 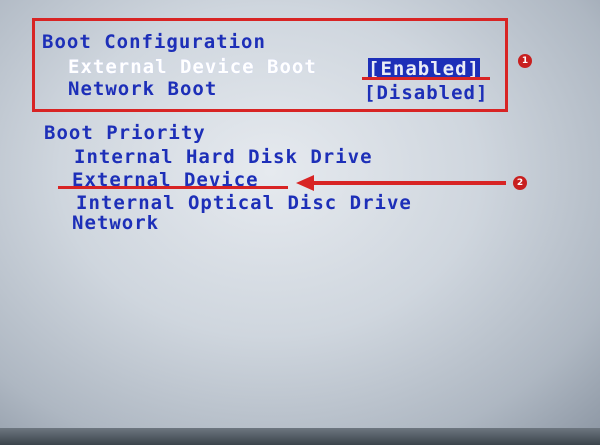 I want to click on boot-priority-item-network: Network, so click(x=115, y=223).